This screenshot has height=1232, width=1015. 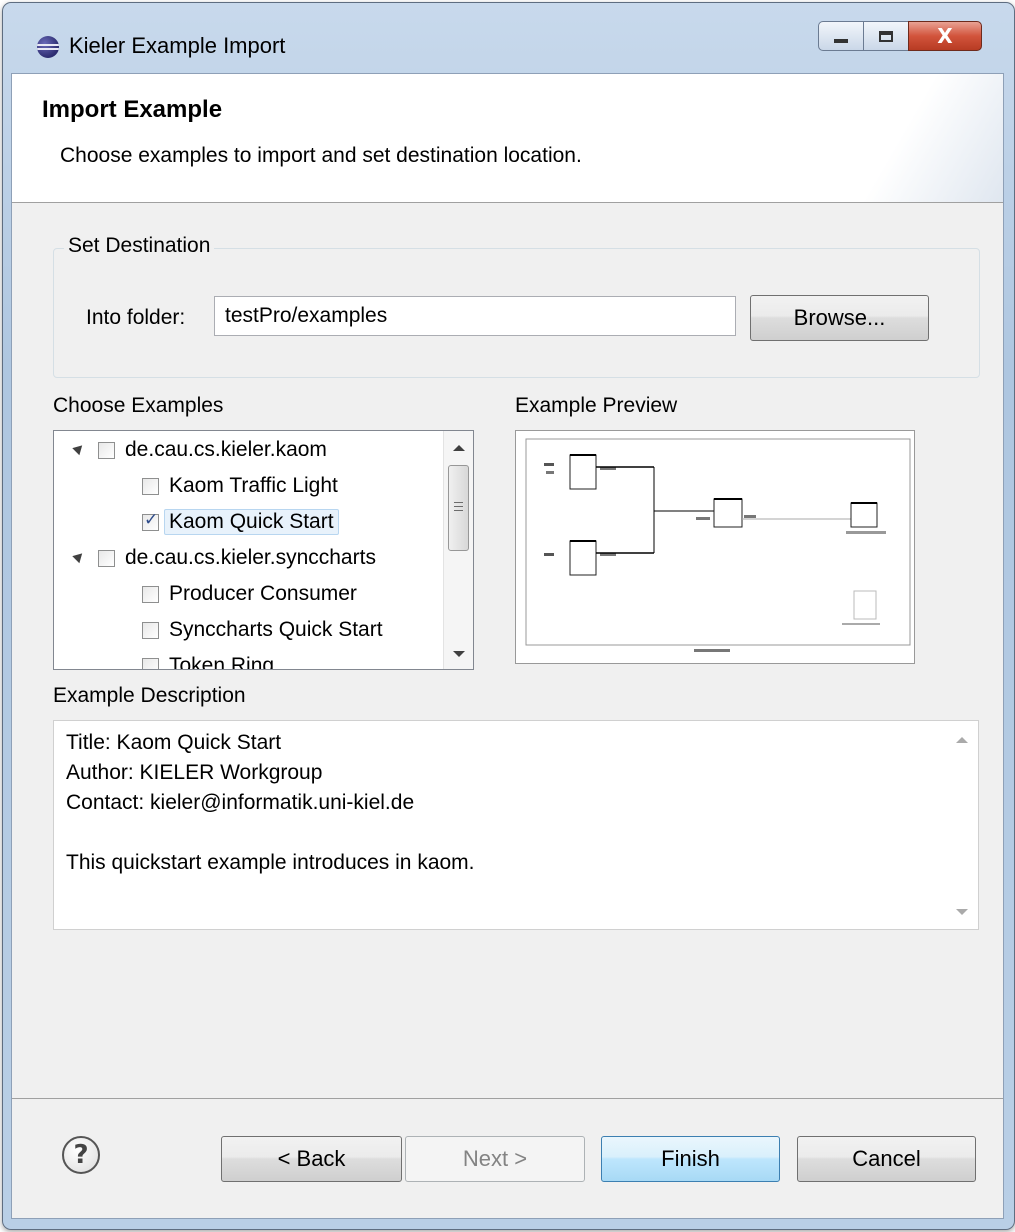 I want to click on description-line: Title: Kaom Quick Start, so click(x=174, y=742).